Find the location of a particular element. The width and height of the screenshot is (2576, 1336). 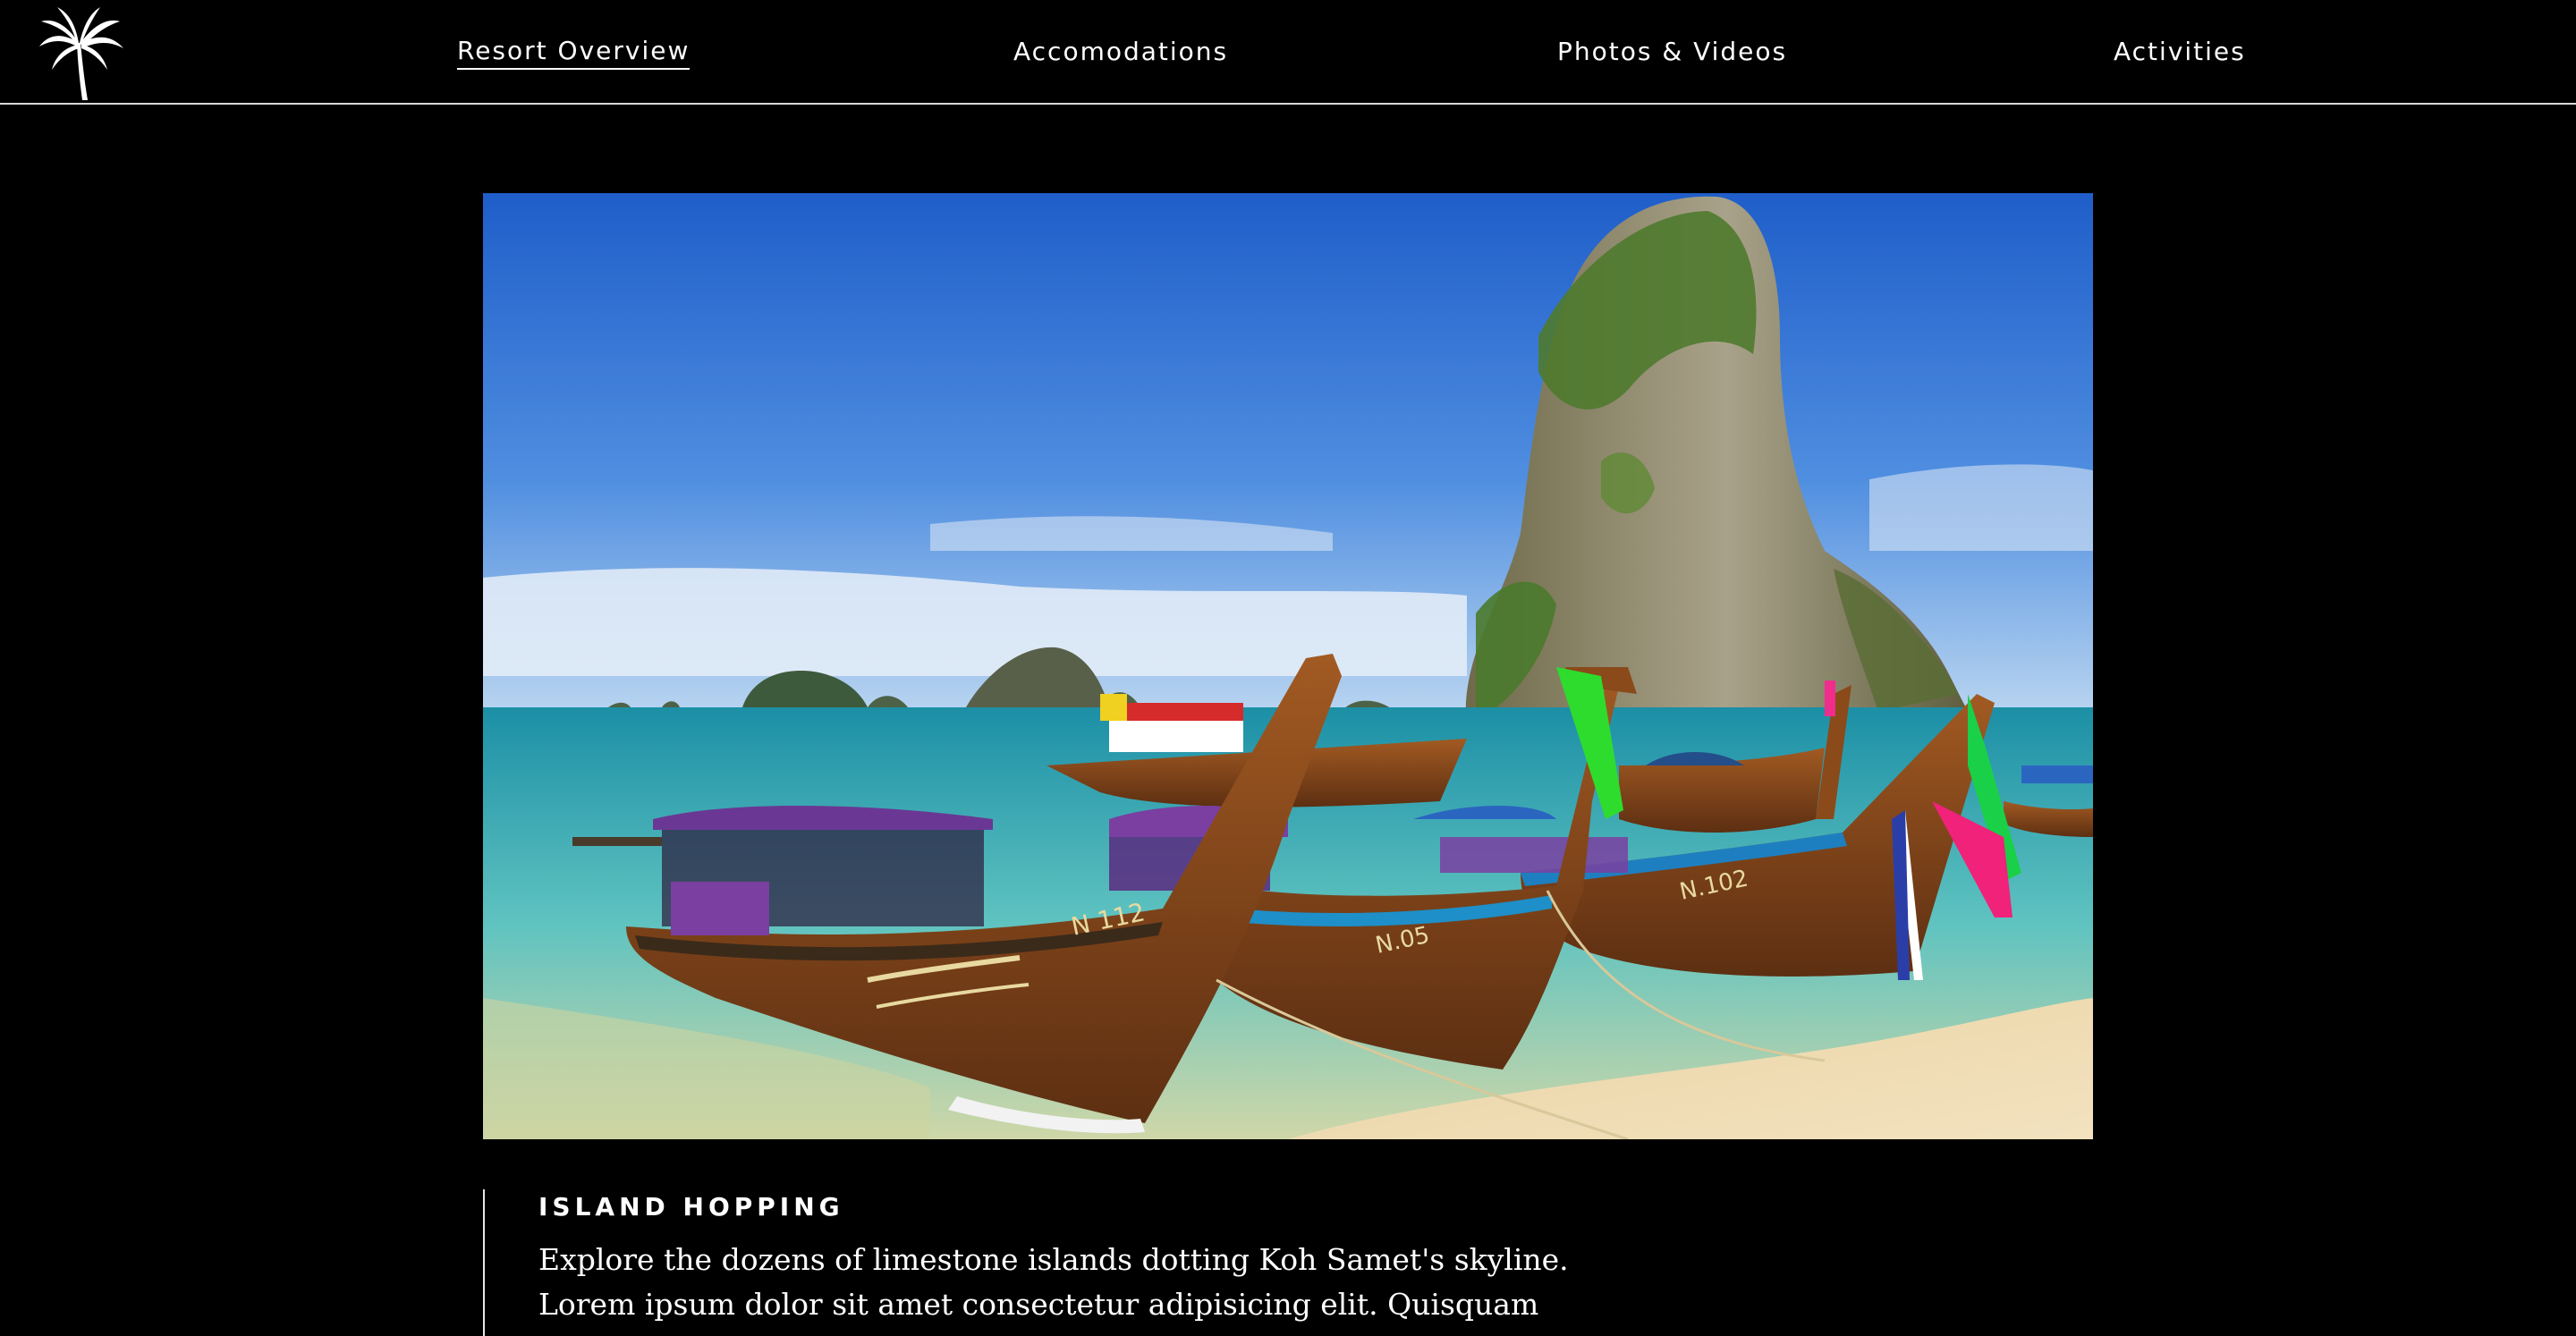

feature-title: ISLAND HOPPING is located at coordinates (691, 1207).